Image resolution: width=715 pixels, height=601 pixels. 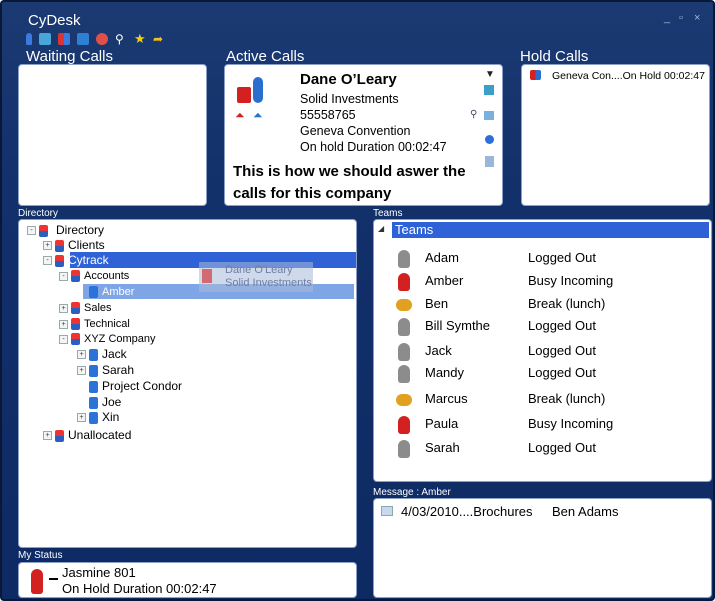 I want to click on member-name: Adam, so click(x=442, y=257).